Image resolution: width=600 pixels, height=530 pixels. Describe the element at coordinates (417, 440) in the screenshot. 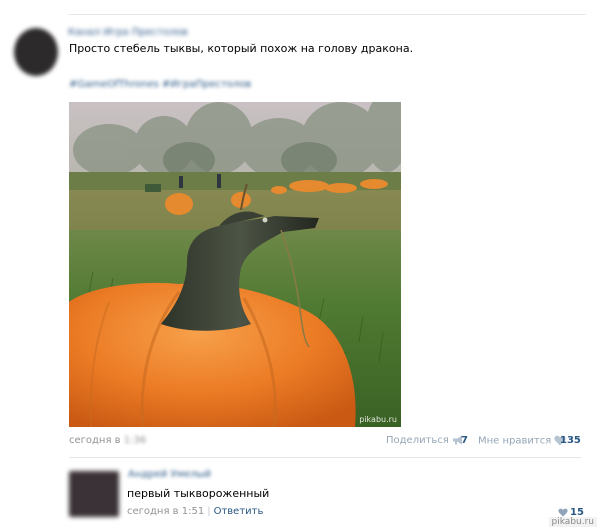

I see `share-label: Поделиться` at that location.